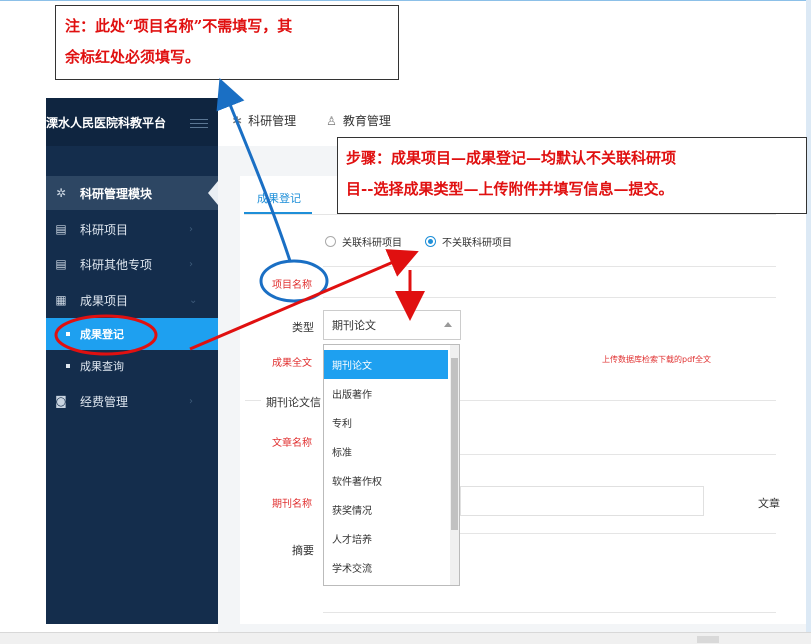 The width and height of the screenshot is (811, 644). I want to click on arrow-to-note, so click(254, 170).